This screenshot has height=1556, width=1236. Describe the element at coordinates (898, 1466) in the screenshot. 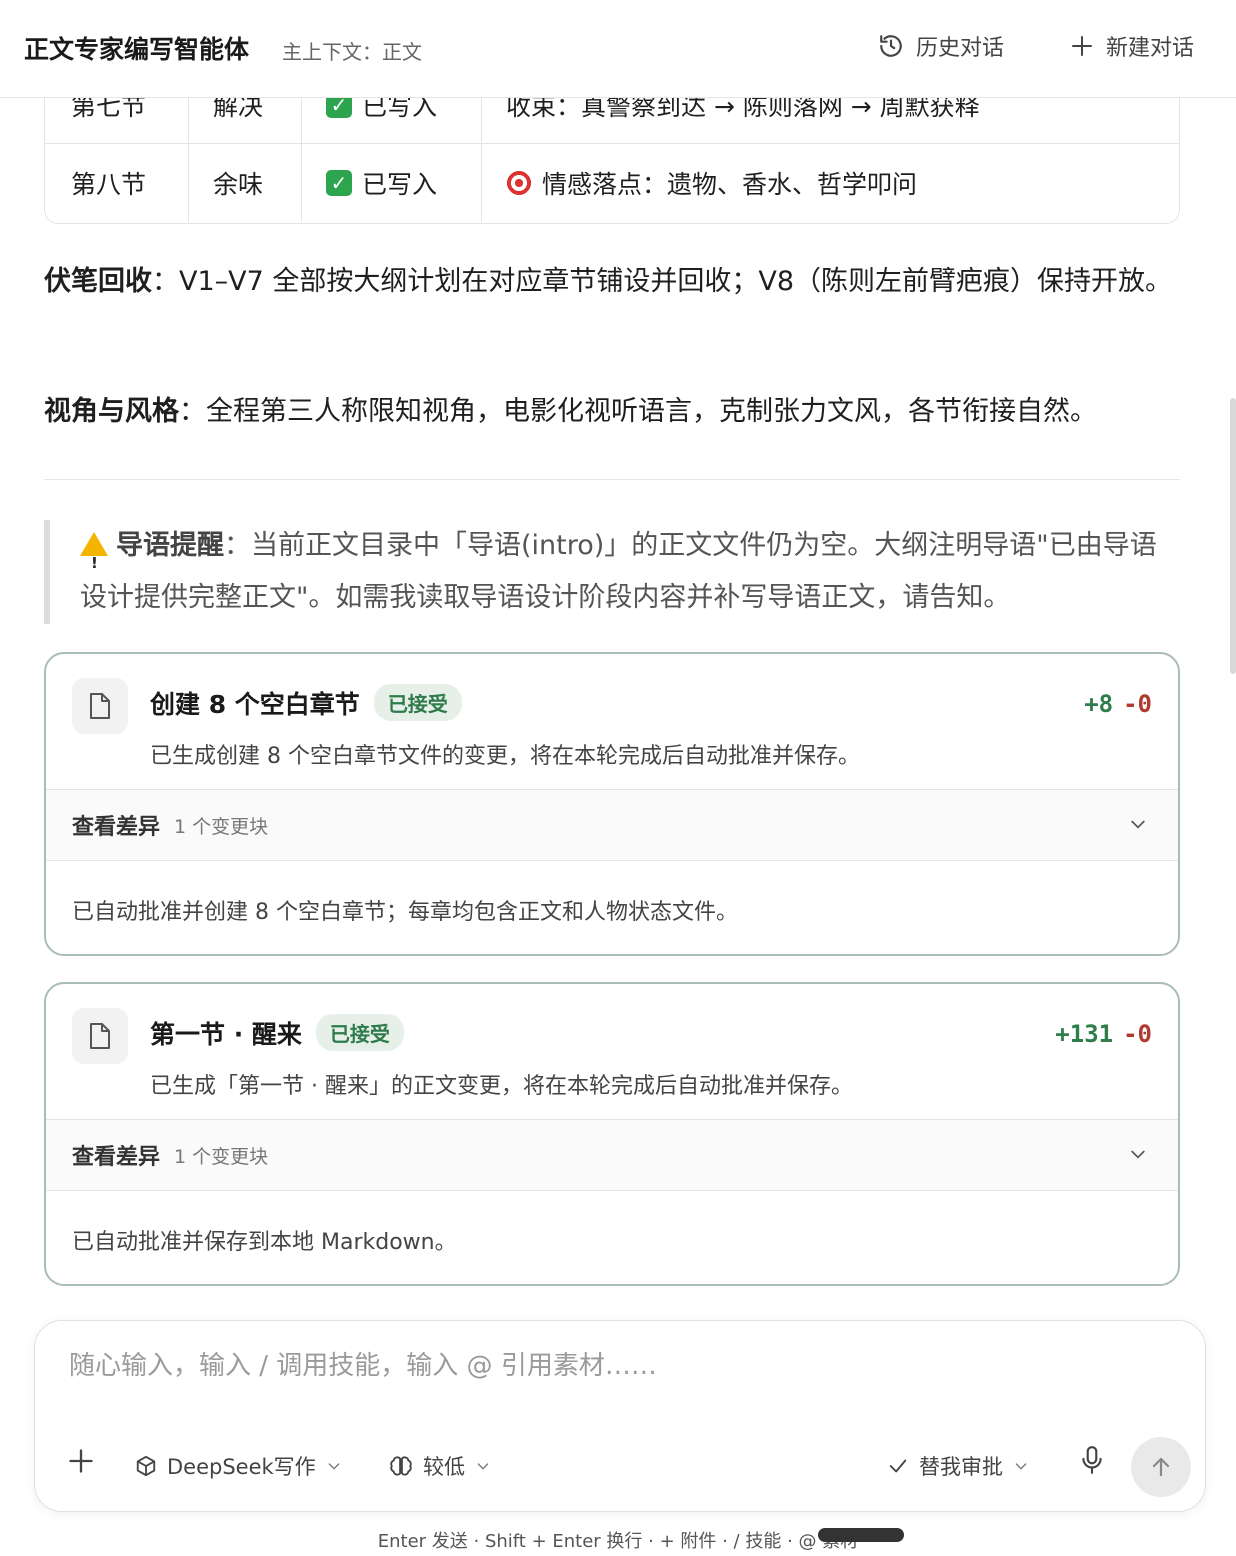

I see `checkmark-icon` at that location.